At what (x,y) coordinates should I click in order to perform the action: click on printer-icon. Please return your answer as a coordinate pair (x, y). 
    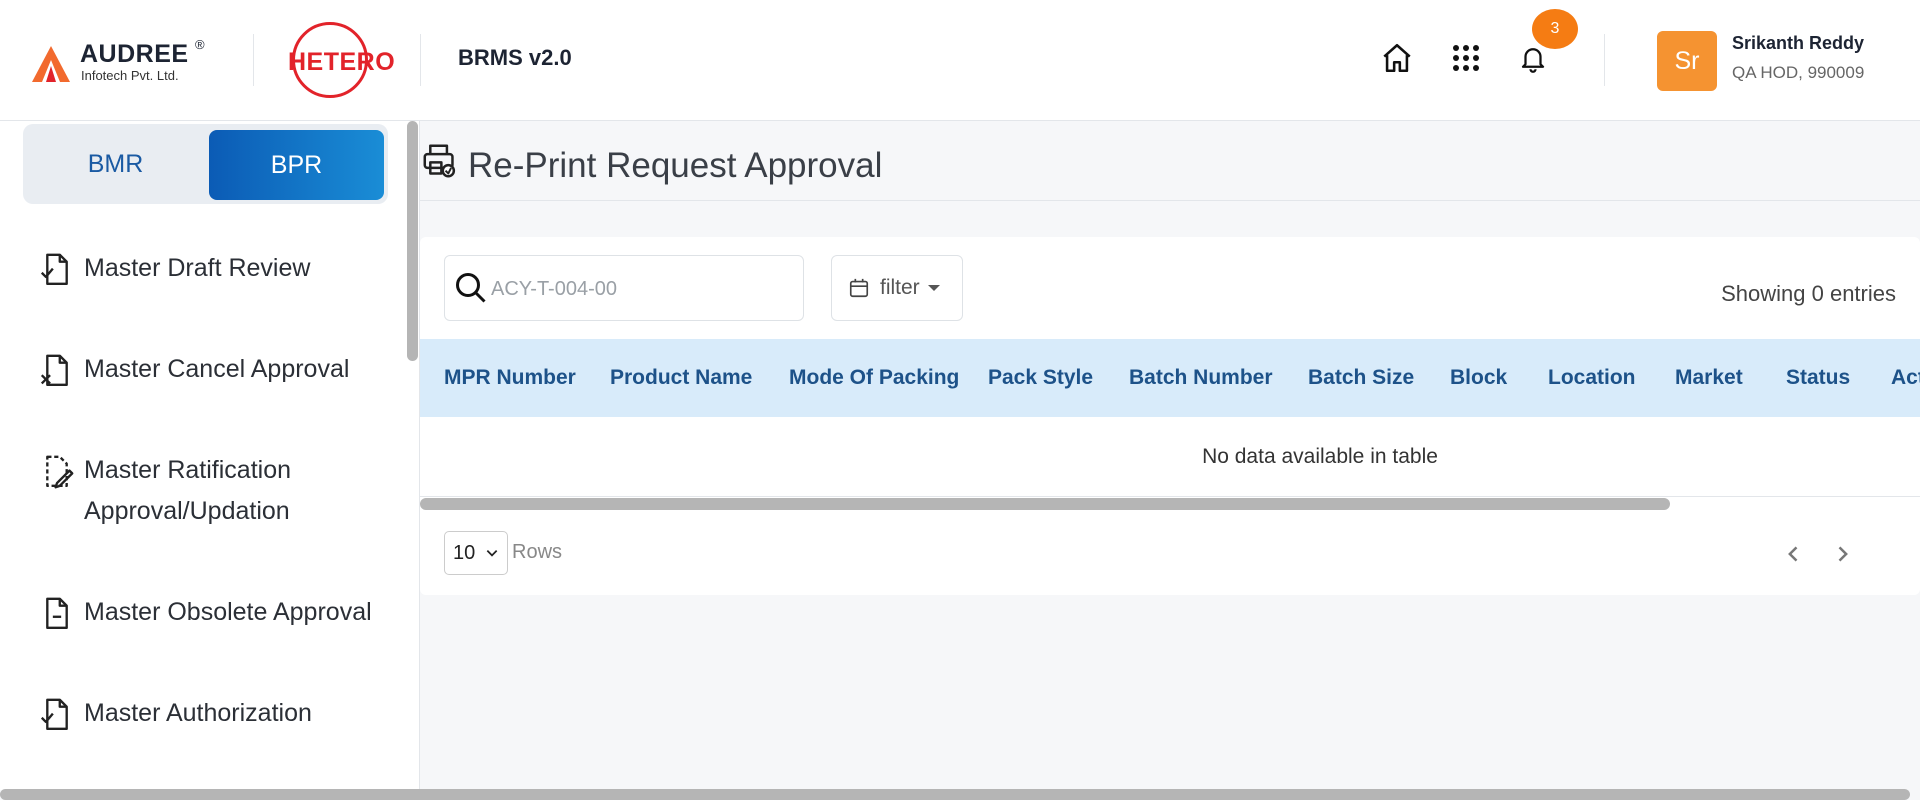
    Looking at the image, I should click on (439, 161).